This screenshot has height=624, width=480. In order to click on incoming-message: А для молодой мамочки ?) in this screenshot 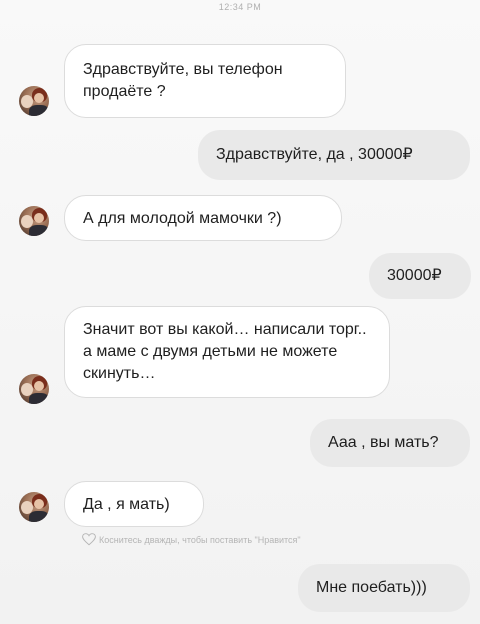, I will do `click(203, 218)`.